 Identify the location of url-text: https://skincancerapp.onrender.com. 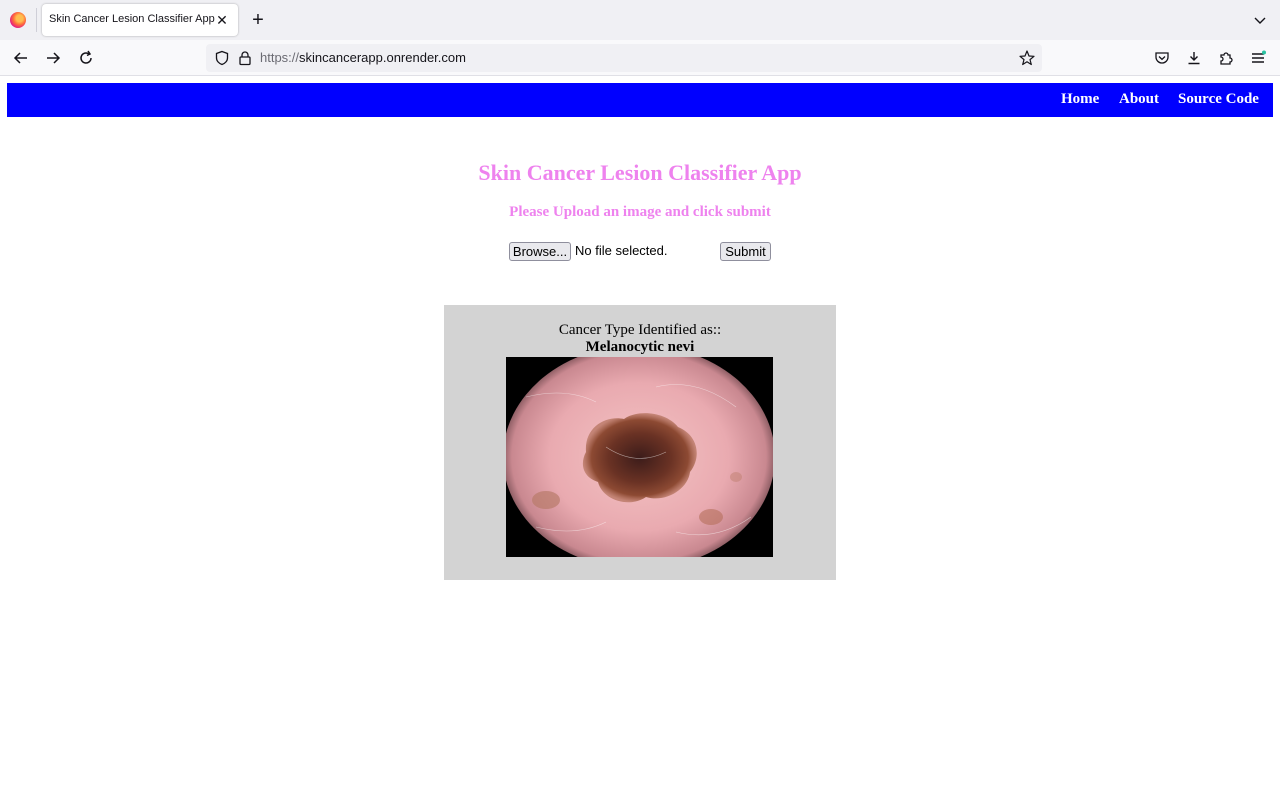
(363, 57).